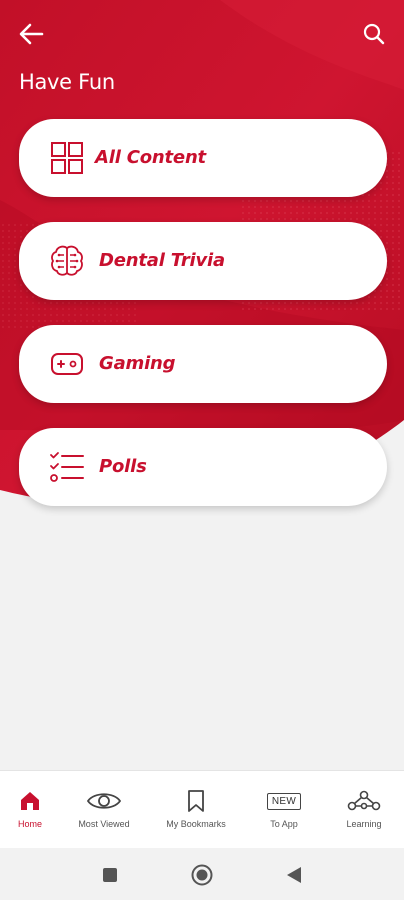 The height and width of the screenshot is (900, 404). I want to click on search-button, so click(374, 34).